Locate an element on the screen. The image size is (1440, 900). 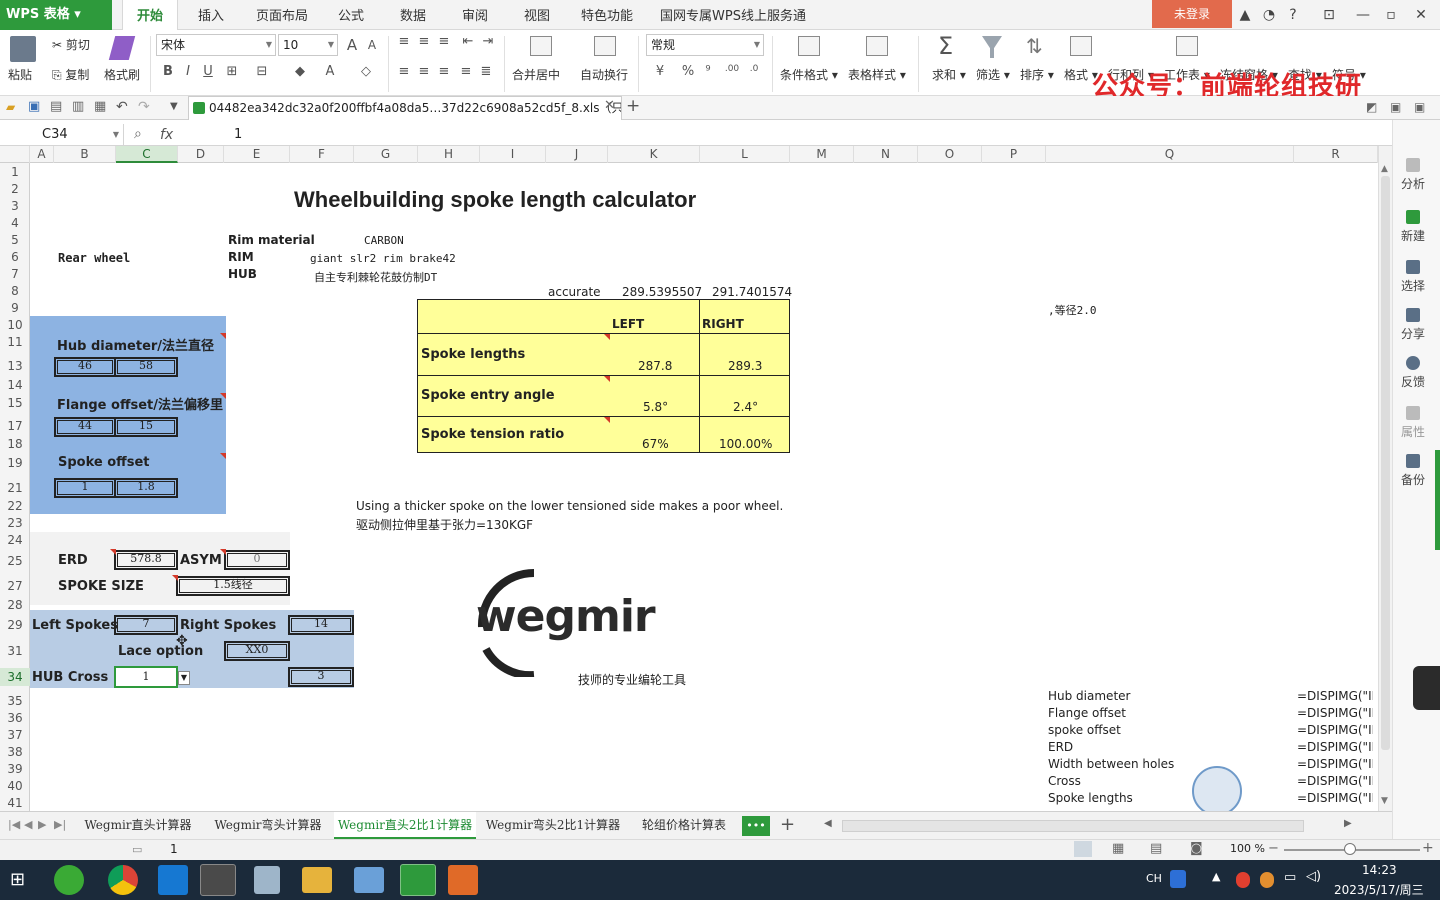
maximize-icon: ▫ is located at coordinates (1391, 15).